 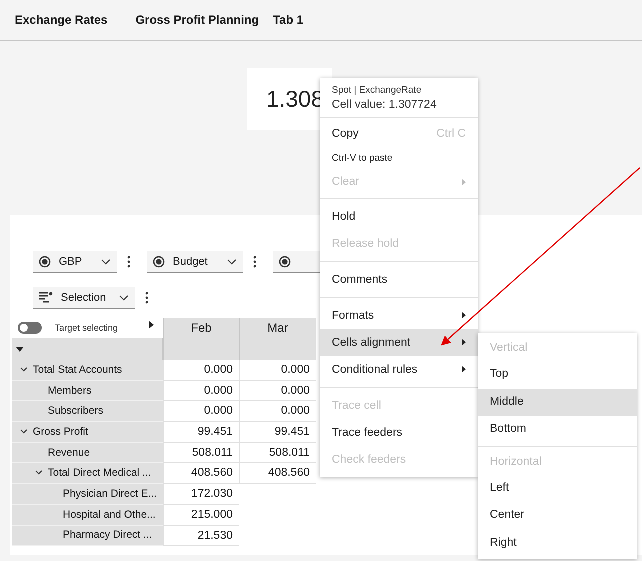 What do you see at coordinates (75, 262) in the screenshot?
I see `dimension-dropdown: GBP` at bounding box center [75, 262].